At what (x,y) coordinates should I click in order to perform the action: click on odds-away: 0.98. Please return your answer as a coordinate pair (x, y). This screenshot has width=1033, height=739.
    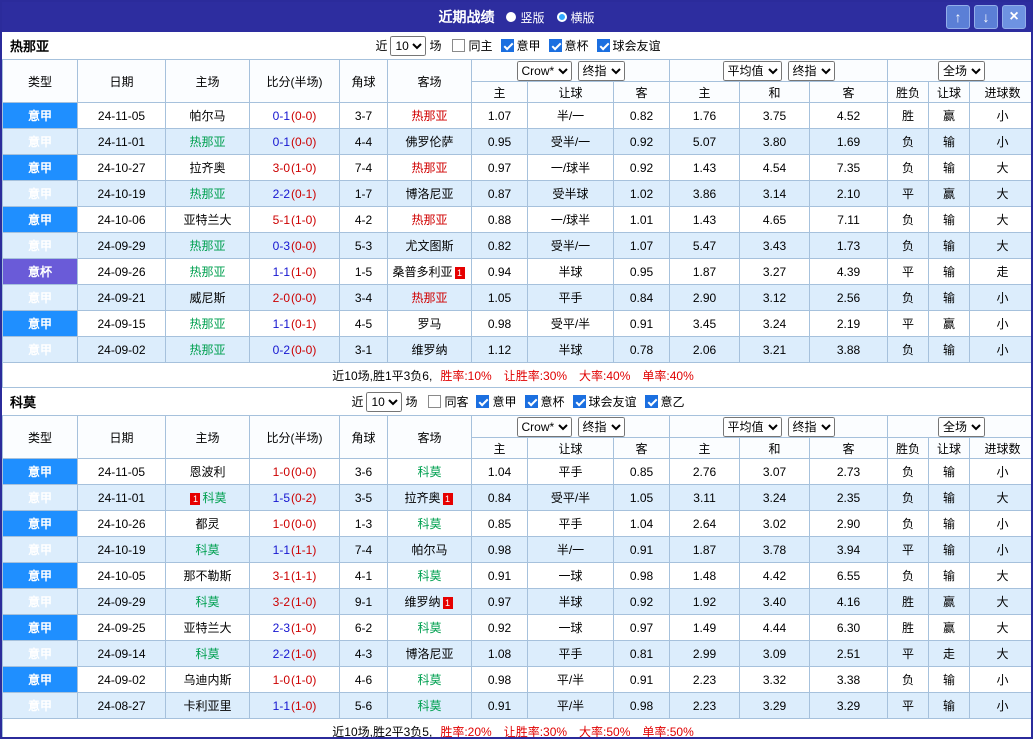
    Looking at the image, I should click on (641, 575).